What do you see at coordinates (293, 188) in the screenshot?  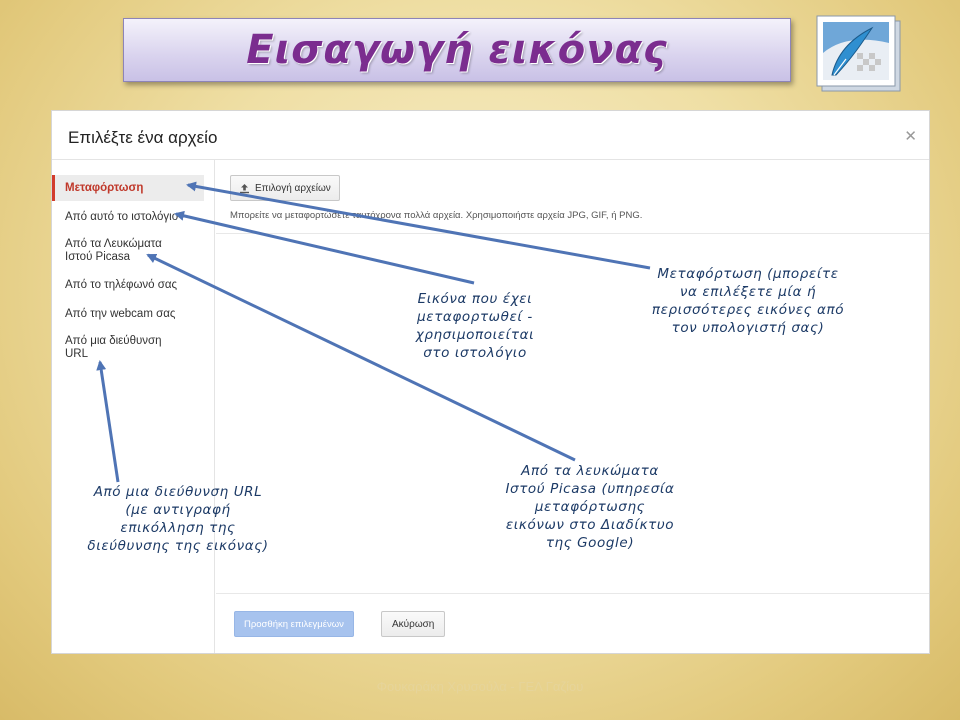 I see `choose-files-label: Επιλογή αρχείων` at bounding box center [293, 188].